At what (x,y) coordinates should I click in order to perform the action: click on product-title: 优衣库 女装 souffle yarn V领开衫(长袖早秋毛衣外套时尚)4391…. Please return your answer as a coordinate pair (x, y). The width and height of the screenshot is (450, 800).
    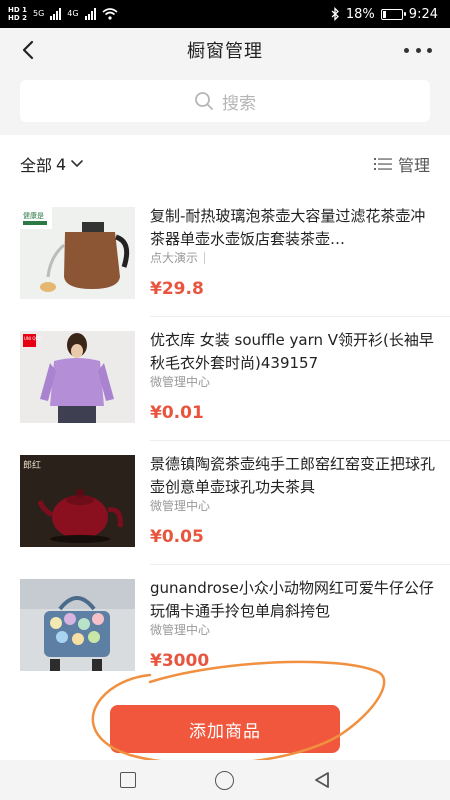
    Looking at the image, I should click on (292, 351).